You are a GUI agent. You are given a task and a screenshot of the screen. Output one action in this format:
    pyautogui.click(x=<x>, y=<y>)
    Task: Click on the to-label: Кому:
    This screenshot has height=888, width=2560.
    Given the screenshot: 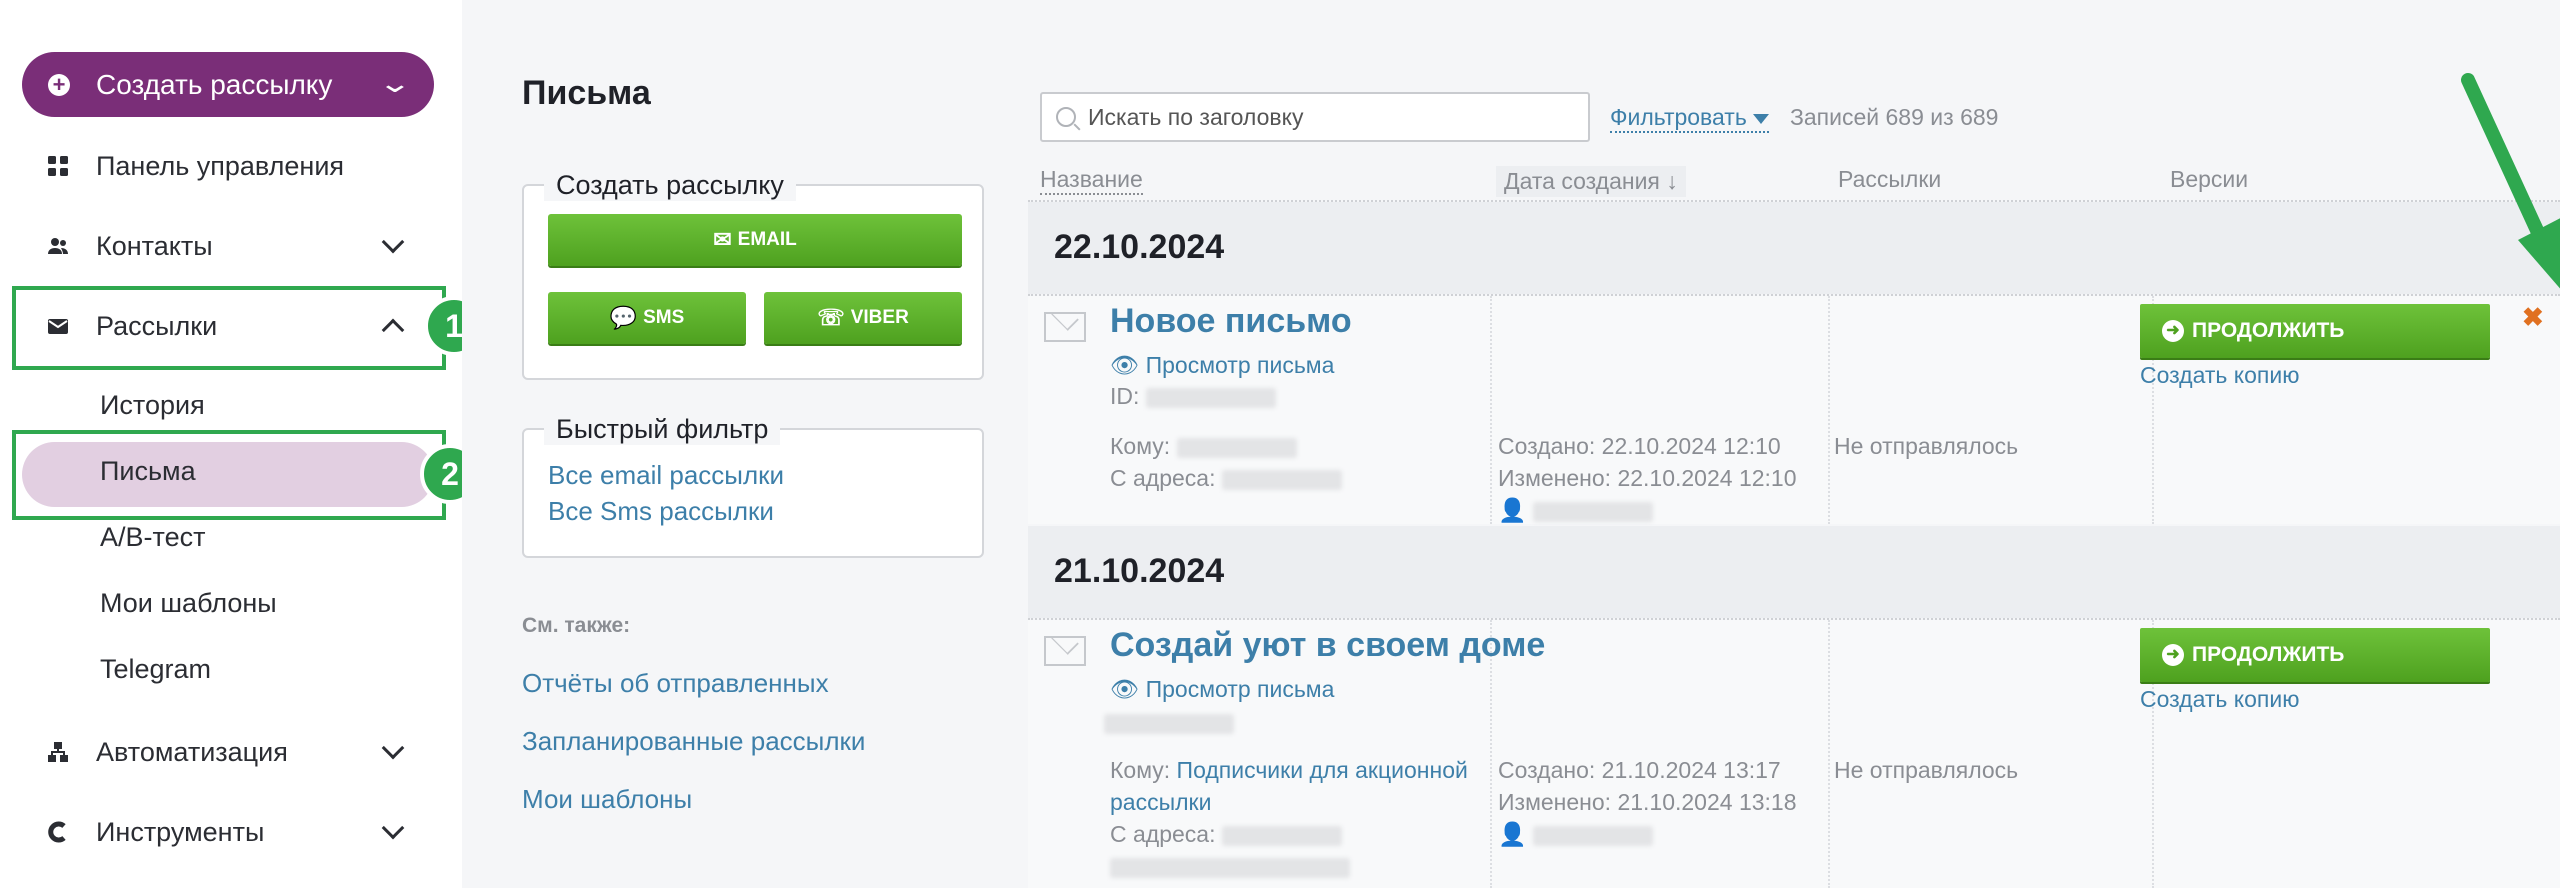 What is the action you would take?
    pyautogui.click(x=1140, y=446)
    